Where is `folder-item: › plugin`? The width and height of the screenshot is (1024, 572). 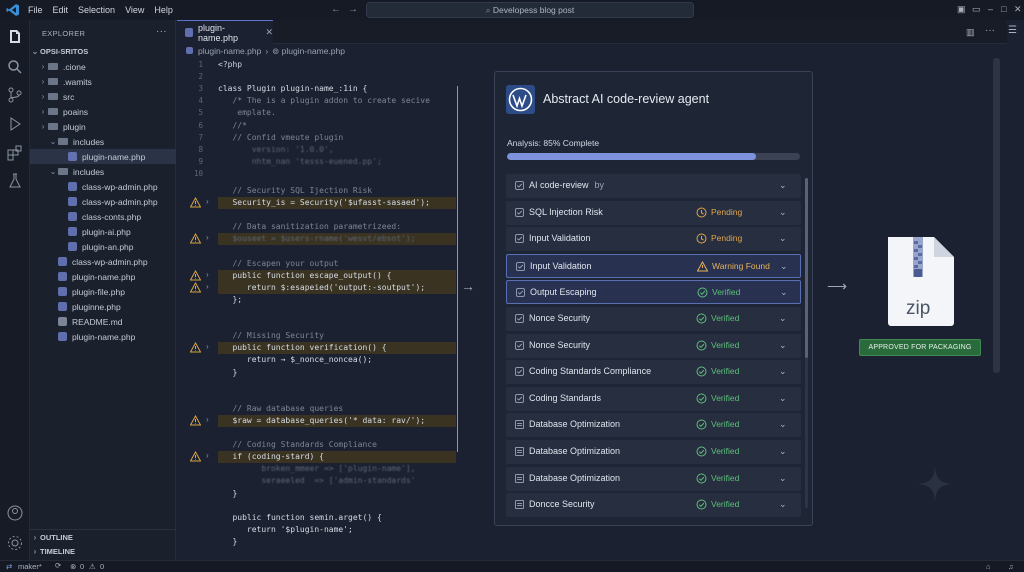 folder-item: › plugin is located at coordinates (103, 126).